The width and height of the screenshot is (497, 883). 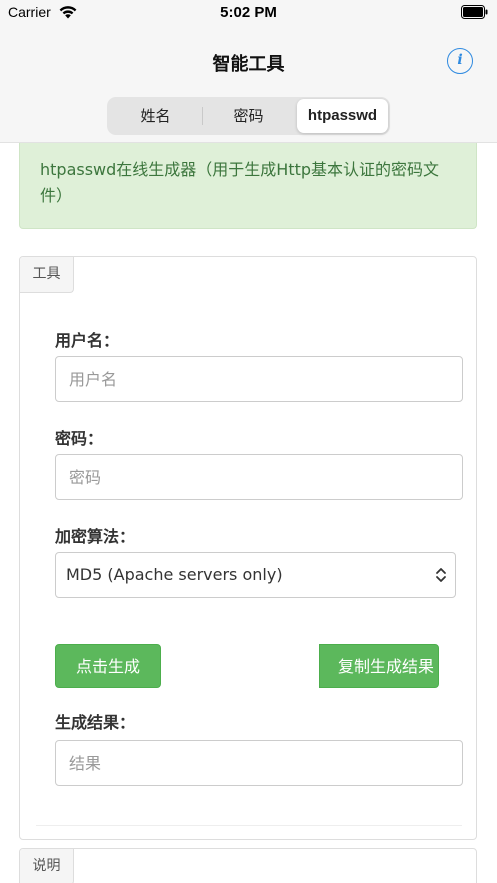 I want to click on overlay-cover, so click(x=240, y=697).